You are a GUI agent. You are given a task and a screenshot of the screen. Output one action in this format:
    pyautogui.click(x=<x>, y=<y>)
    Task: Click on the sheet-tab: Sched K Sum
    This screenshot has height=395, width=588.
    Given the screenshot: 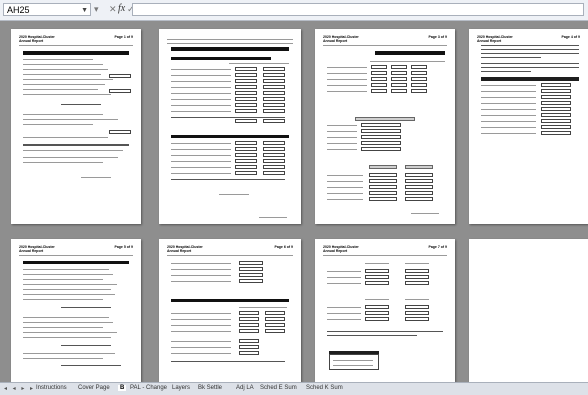 What is the action you would take?
    pyautogui.click(x=324, y=388)
    